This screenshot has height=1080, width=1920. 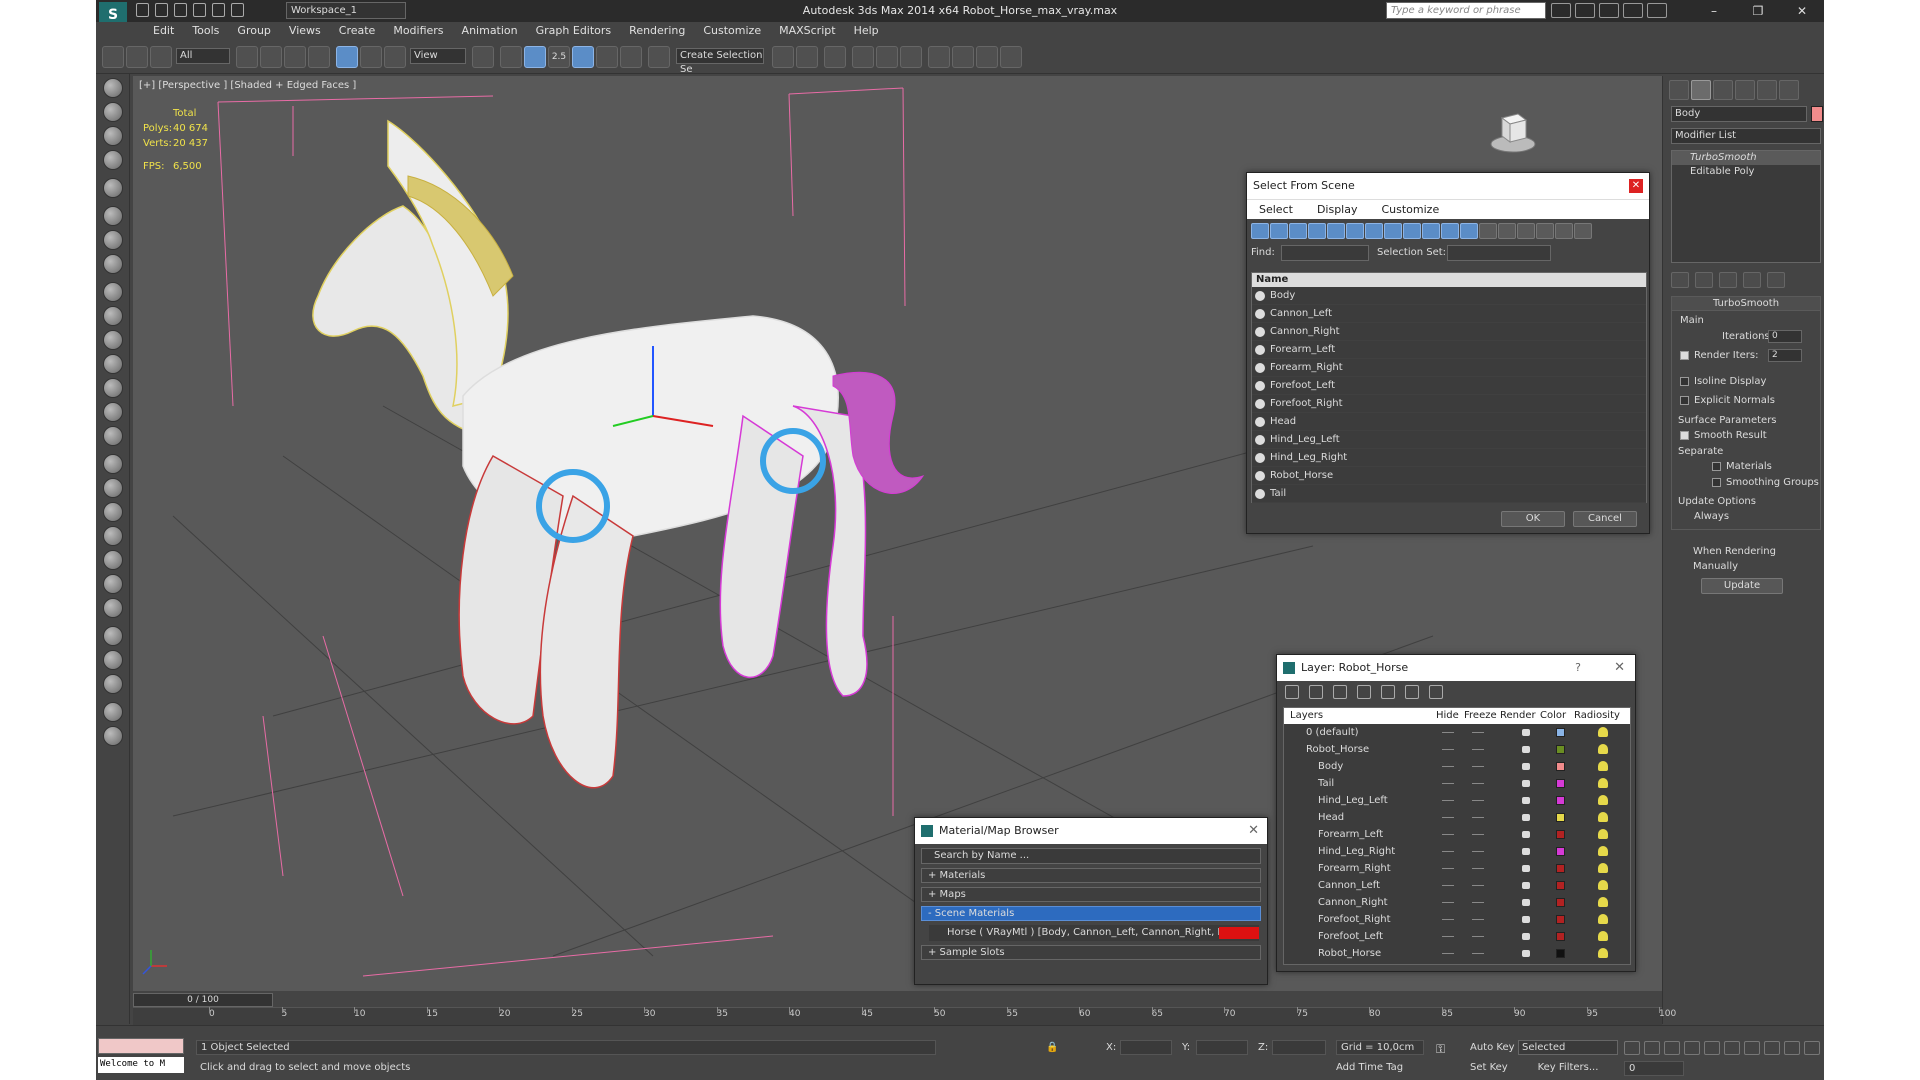 What do you see at coordinates (1449, 350) in the screenshot?
I see `list-item: Forearm_Left` at bounding box center [1449, 350].